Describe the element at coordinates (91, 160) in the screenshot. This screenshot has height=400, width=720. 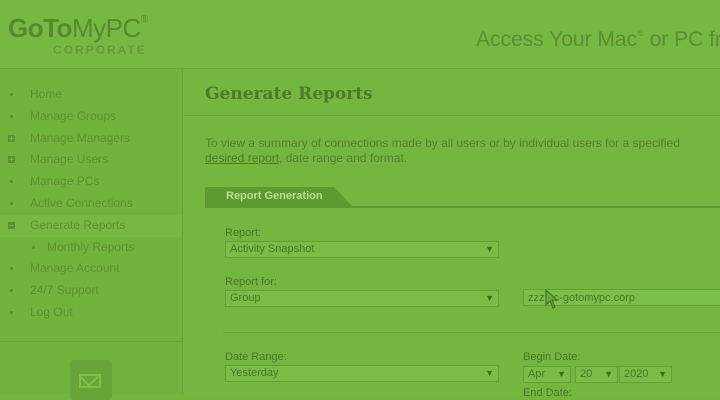
I see `sidebar-item-manage-users: + Manage Users` at that location.